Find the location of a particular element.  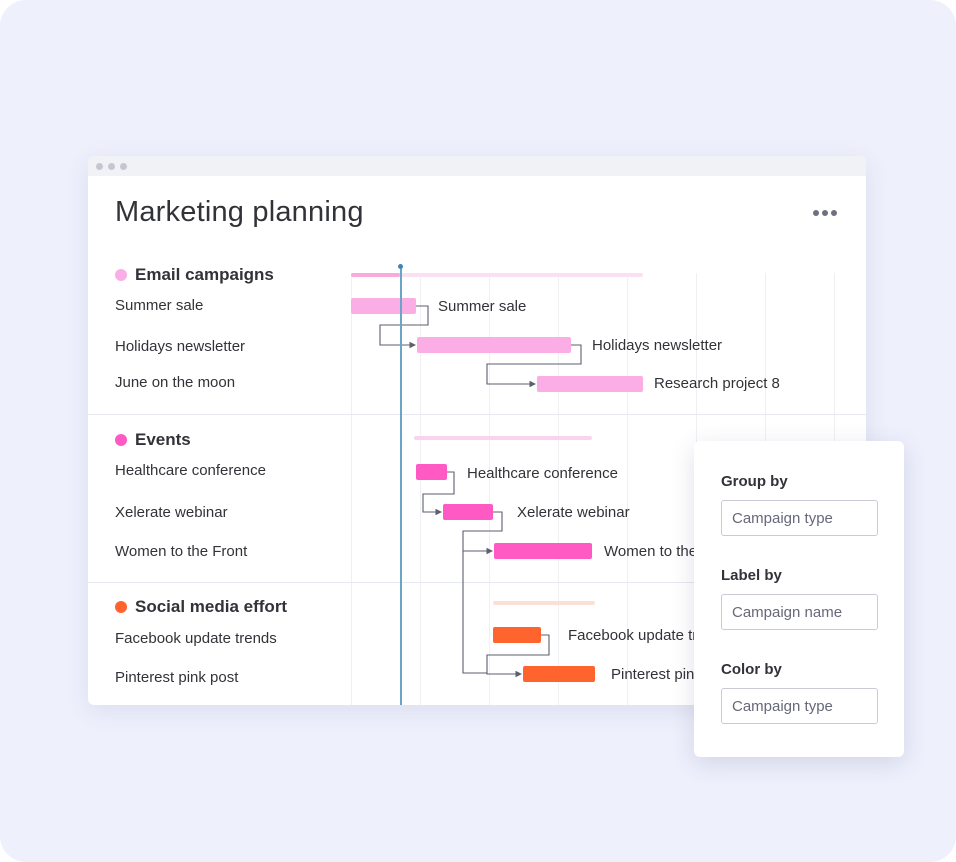

group-divider is located at coordinates (477, 414).